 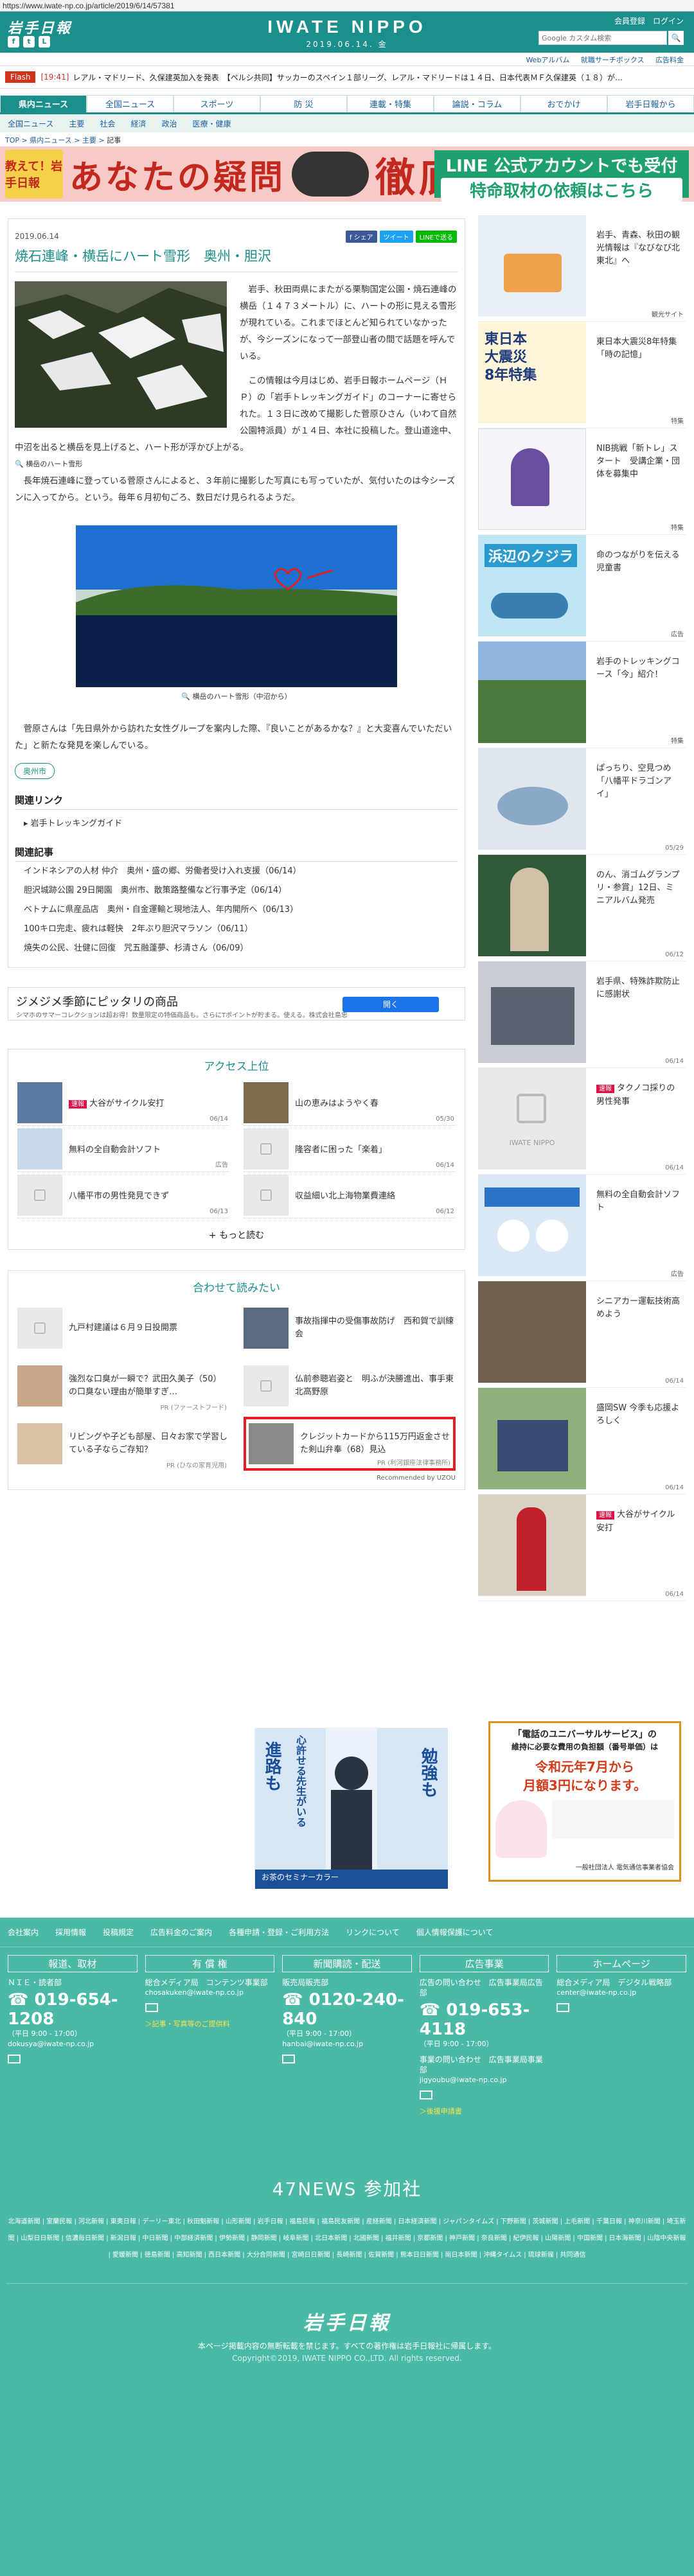 What do you see at coordinates (341, 1149) in the screenshot?
I see `ranking-title: 隆容者に困った「楽着」` at bounding box center [341, 1149].